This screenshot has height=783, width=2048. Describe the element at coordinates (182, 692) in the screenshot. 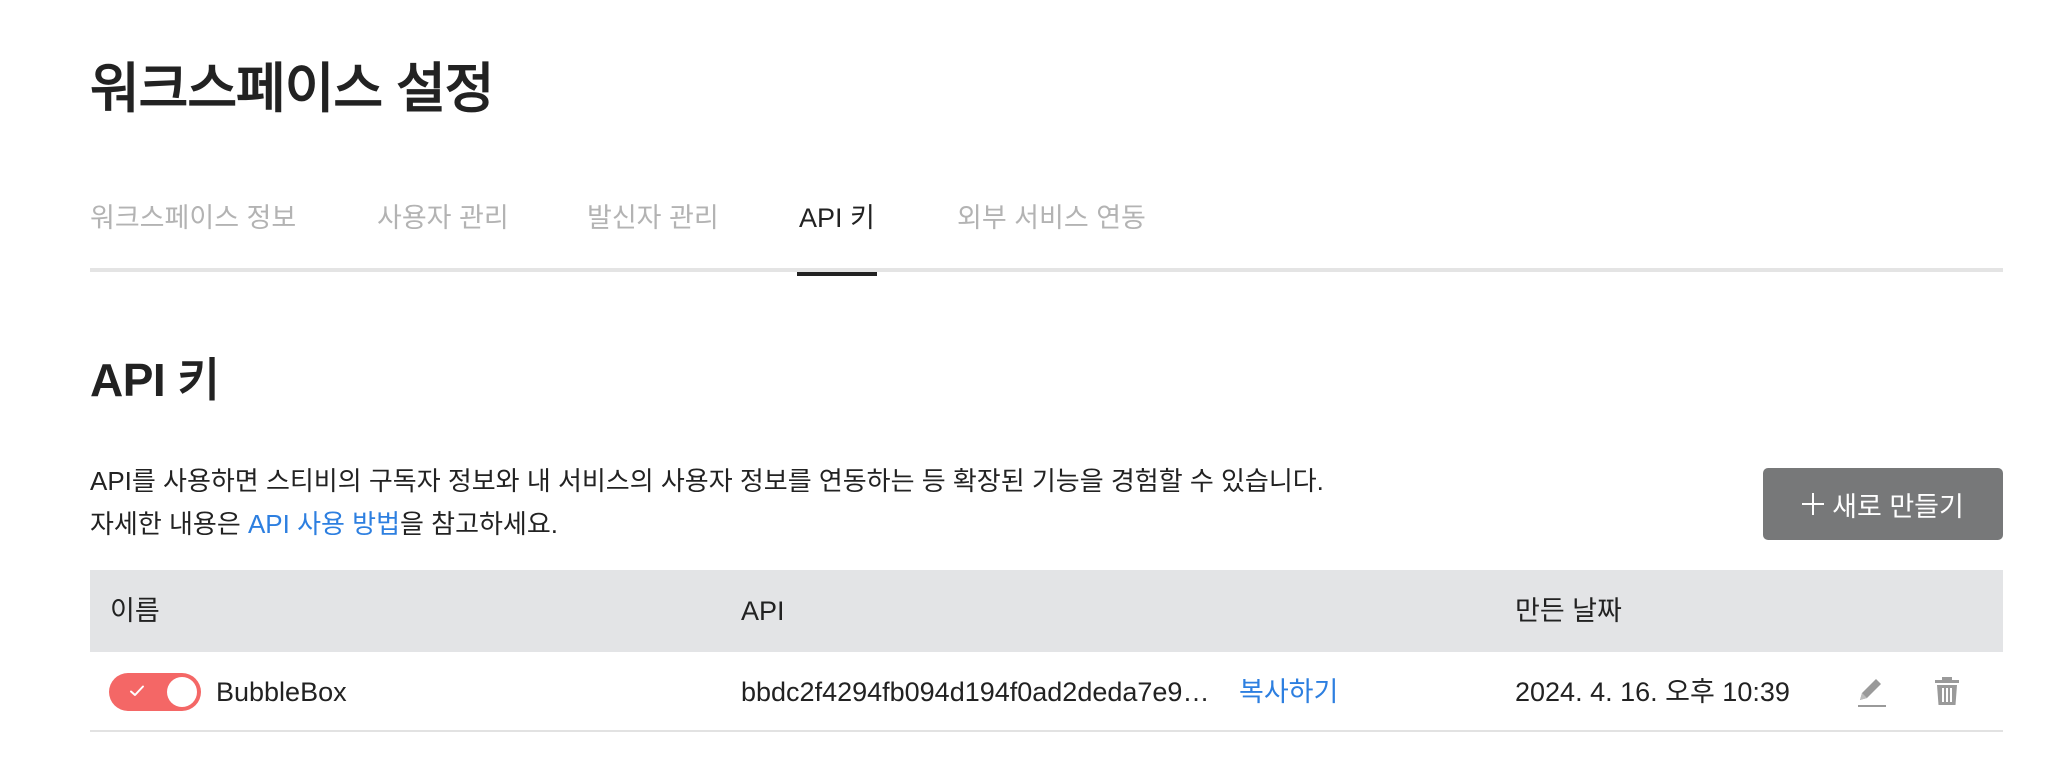

I see `toggle-knob` at that location.